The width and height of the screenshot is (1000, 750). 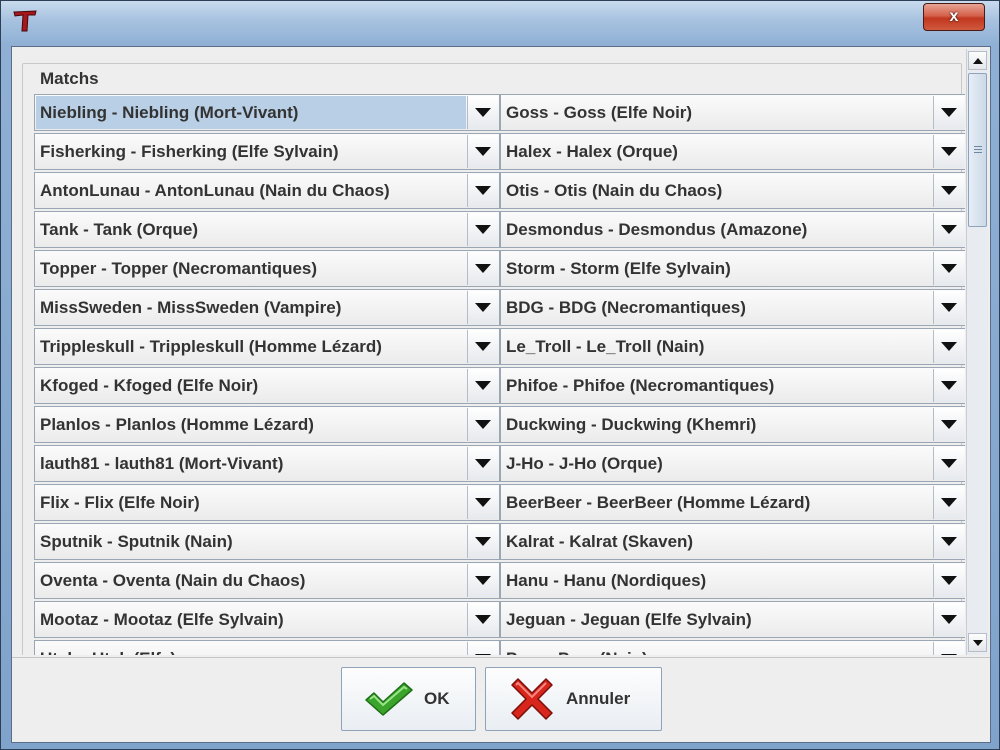 What do you see at coordinates (640, 385) in the screenshot?
I see `team-right-value: Phifoe - Phifoe (Necromantiques)` at bounding box center [640, 385].